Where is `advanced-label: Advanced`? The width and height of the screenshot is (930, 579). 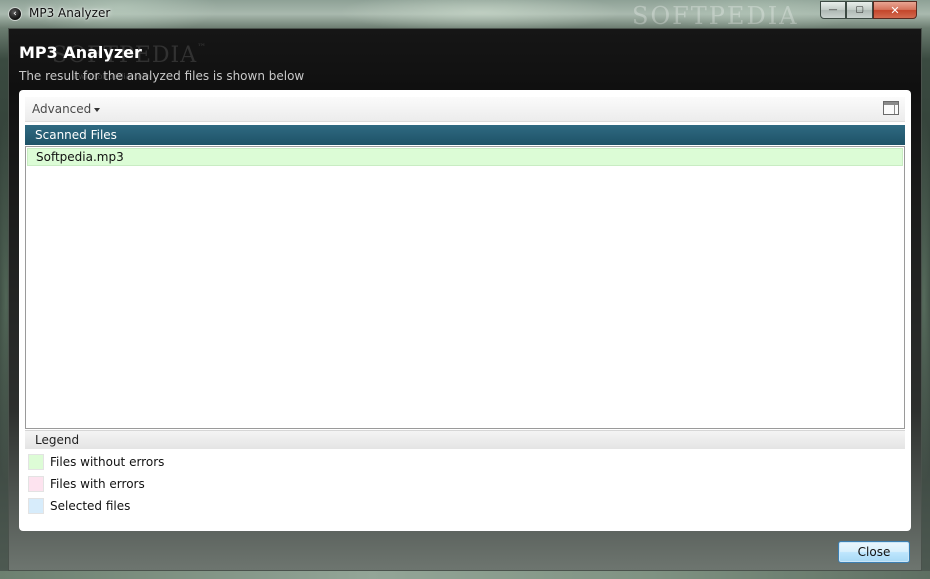 advanced-label: Advanced is located at coordinates (62, 109).